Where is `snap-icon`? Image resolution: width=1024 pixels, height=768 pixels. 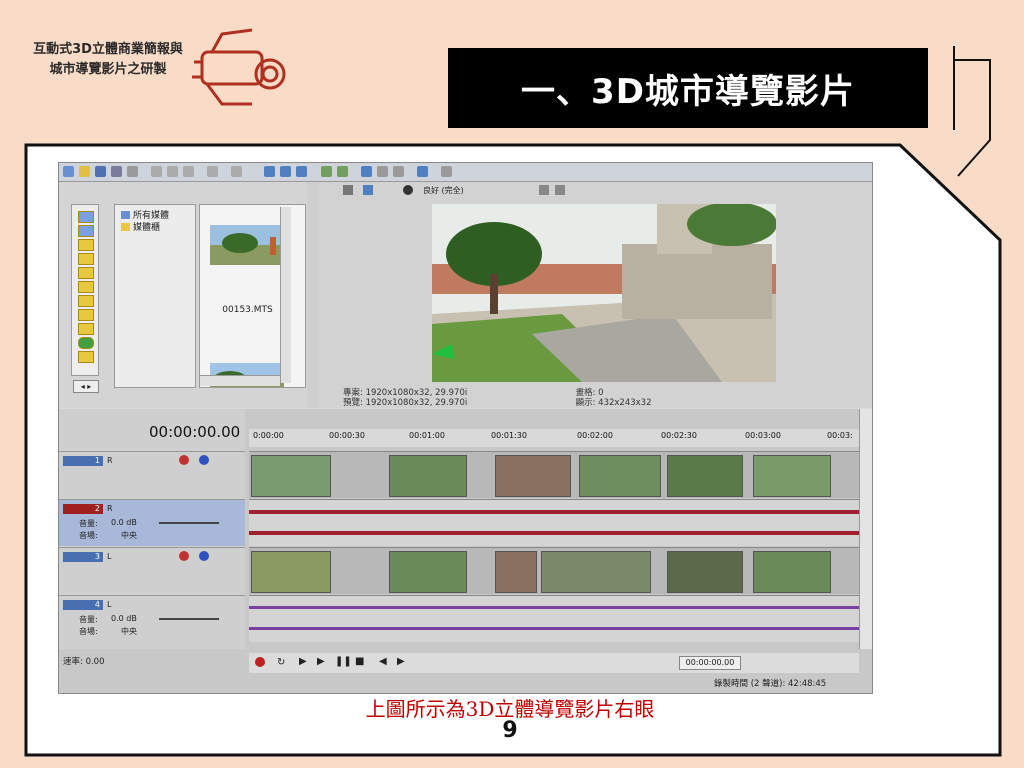 snap-icon is located at coordinates (326, 171).